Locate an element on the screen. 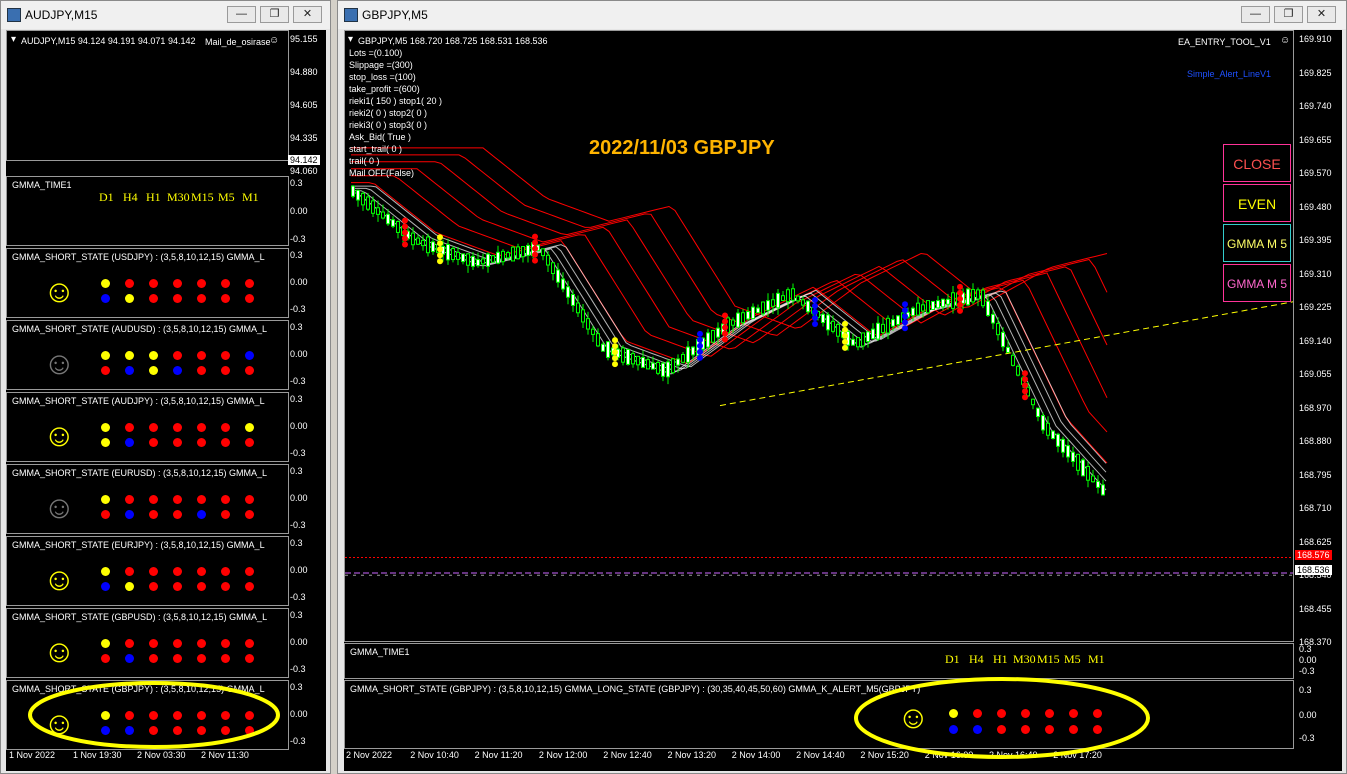 The height and width of the screenshot is (774, 1347). tf-m30: M30 is located at coordinates (1024, 659).